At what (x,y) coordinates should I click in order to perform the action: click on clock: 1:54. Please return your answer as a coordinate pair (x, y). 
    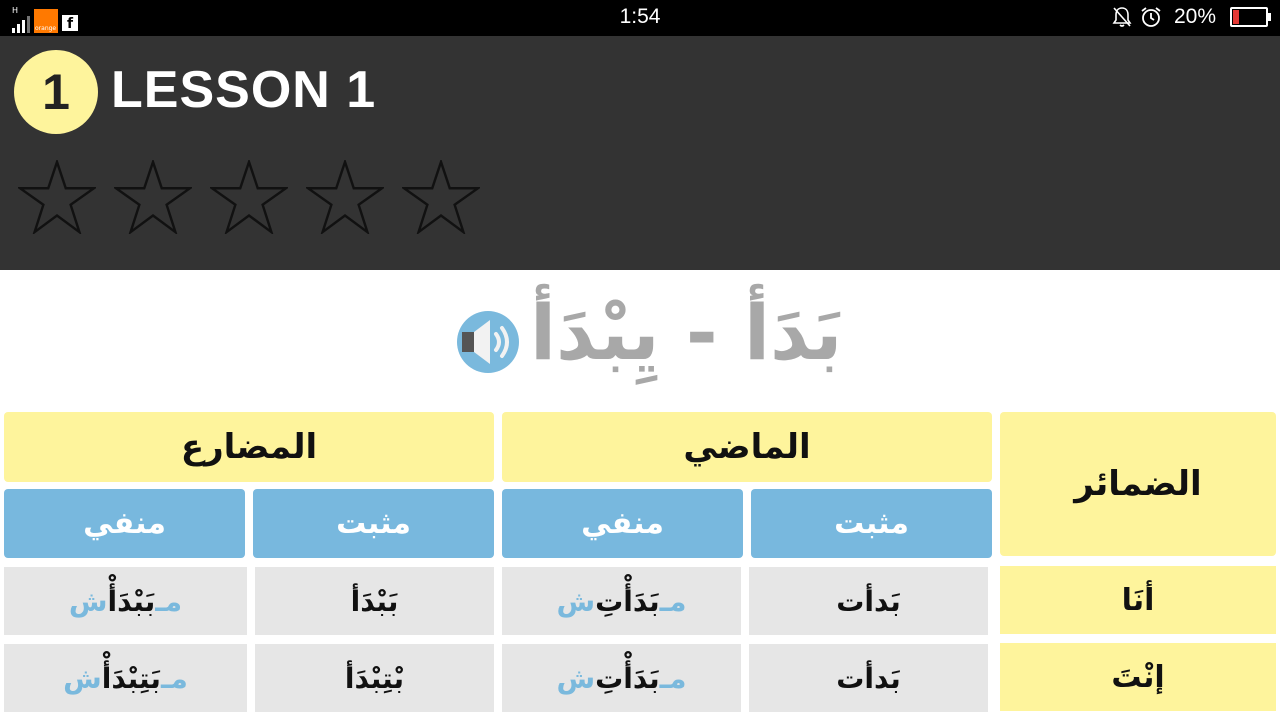
    Looking at the image, I should click on (640, 16).